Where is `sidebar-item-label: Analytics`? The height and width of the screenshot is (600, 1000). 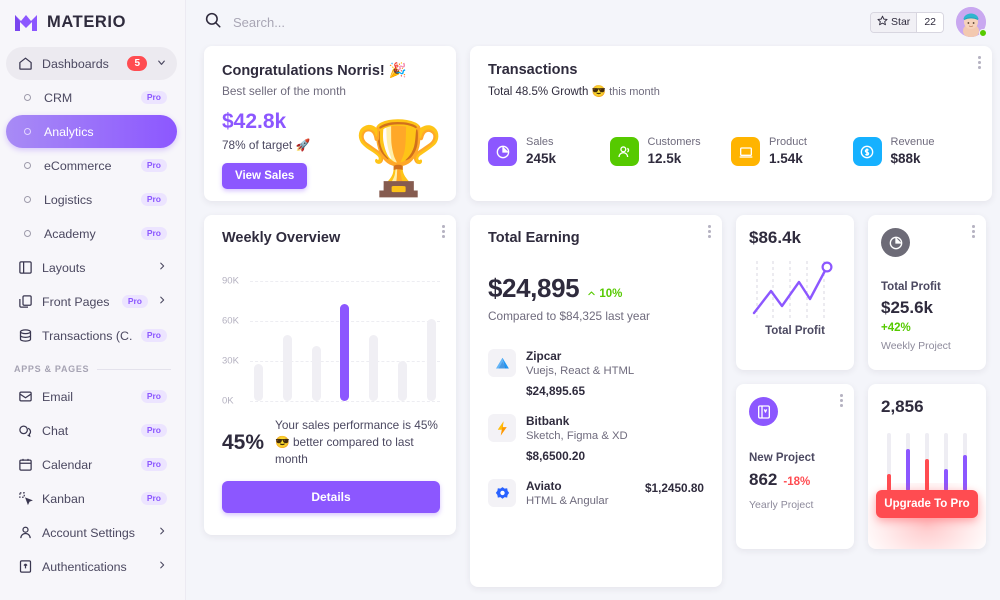 sidebar-item-label: Analytics is located at coordinates (69, 131).